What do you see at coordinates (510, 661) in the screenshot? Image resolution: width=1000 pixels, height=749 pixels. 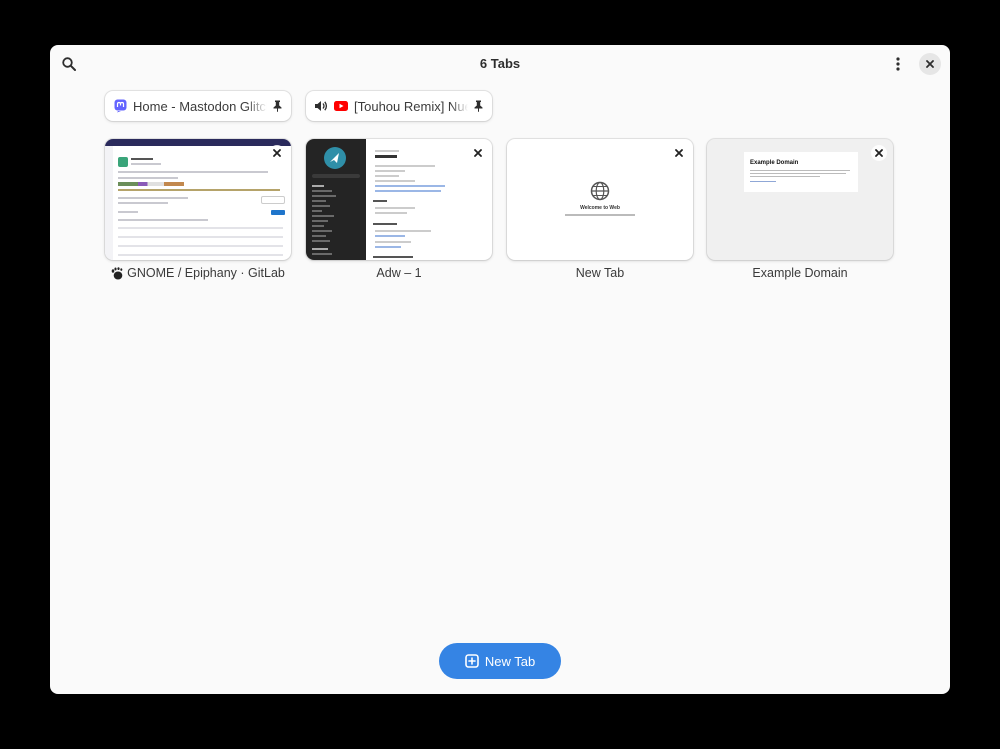 I see `new-tab-label: New Tab` at bounding box center [510, 661].